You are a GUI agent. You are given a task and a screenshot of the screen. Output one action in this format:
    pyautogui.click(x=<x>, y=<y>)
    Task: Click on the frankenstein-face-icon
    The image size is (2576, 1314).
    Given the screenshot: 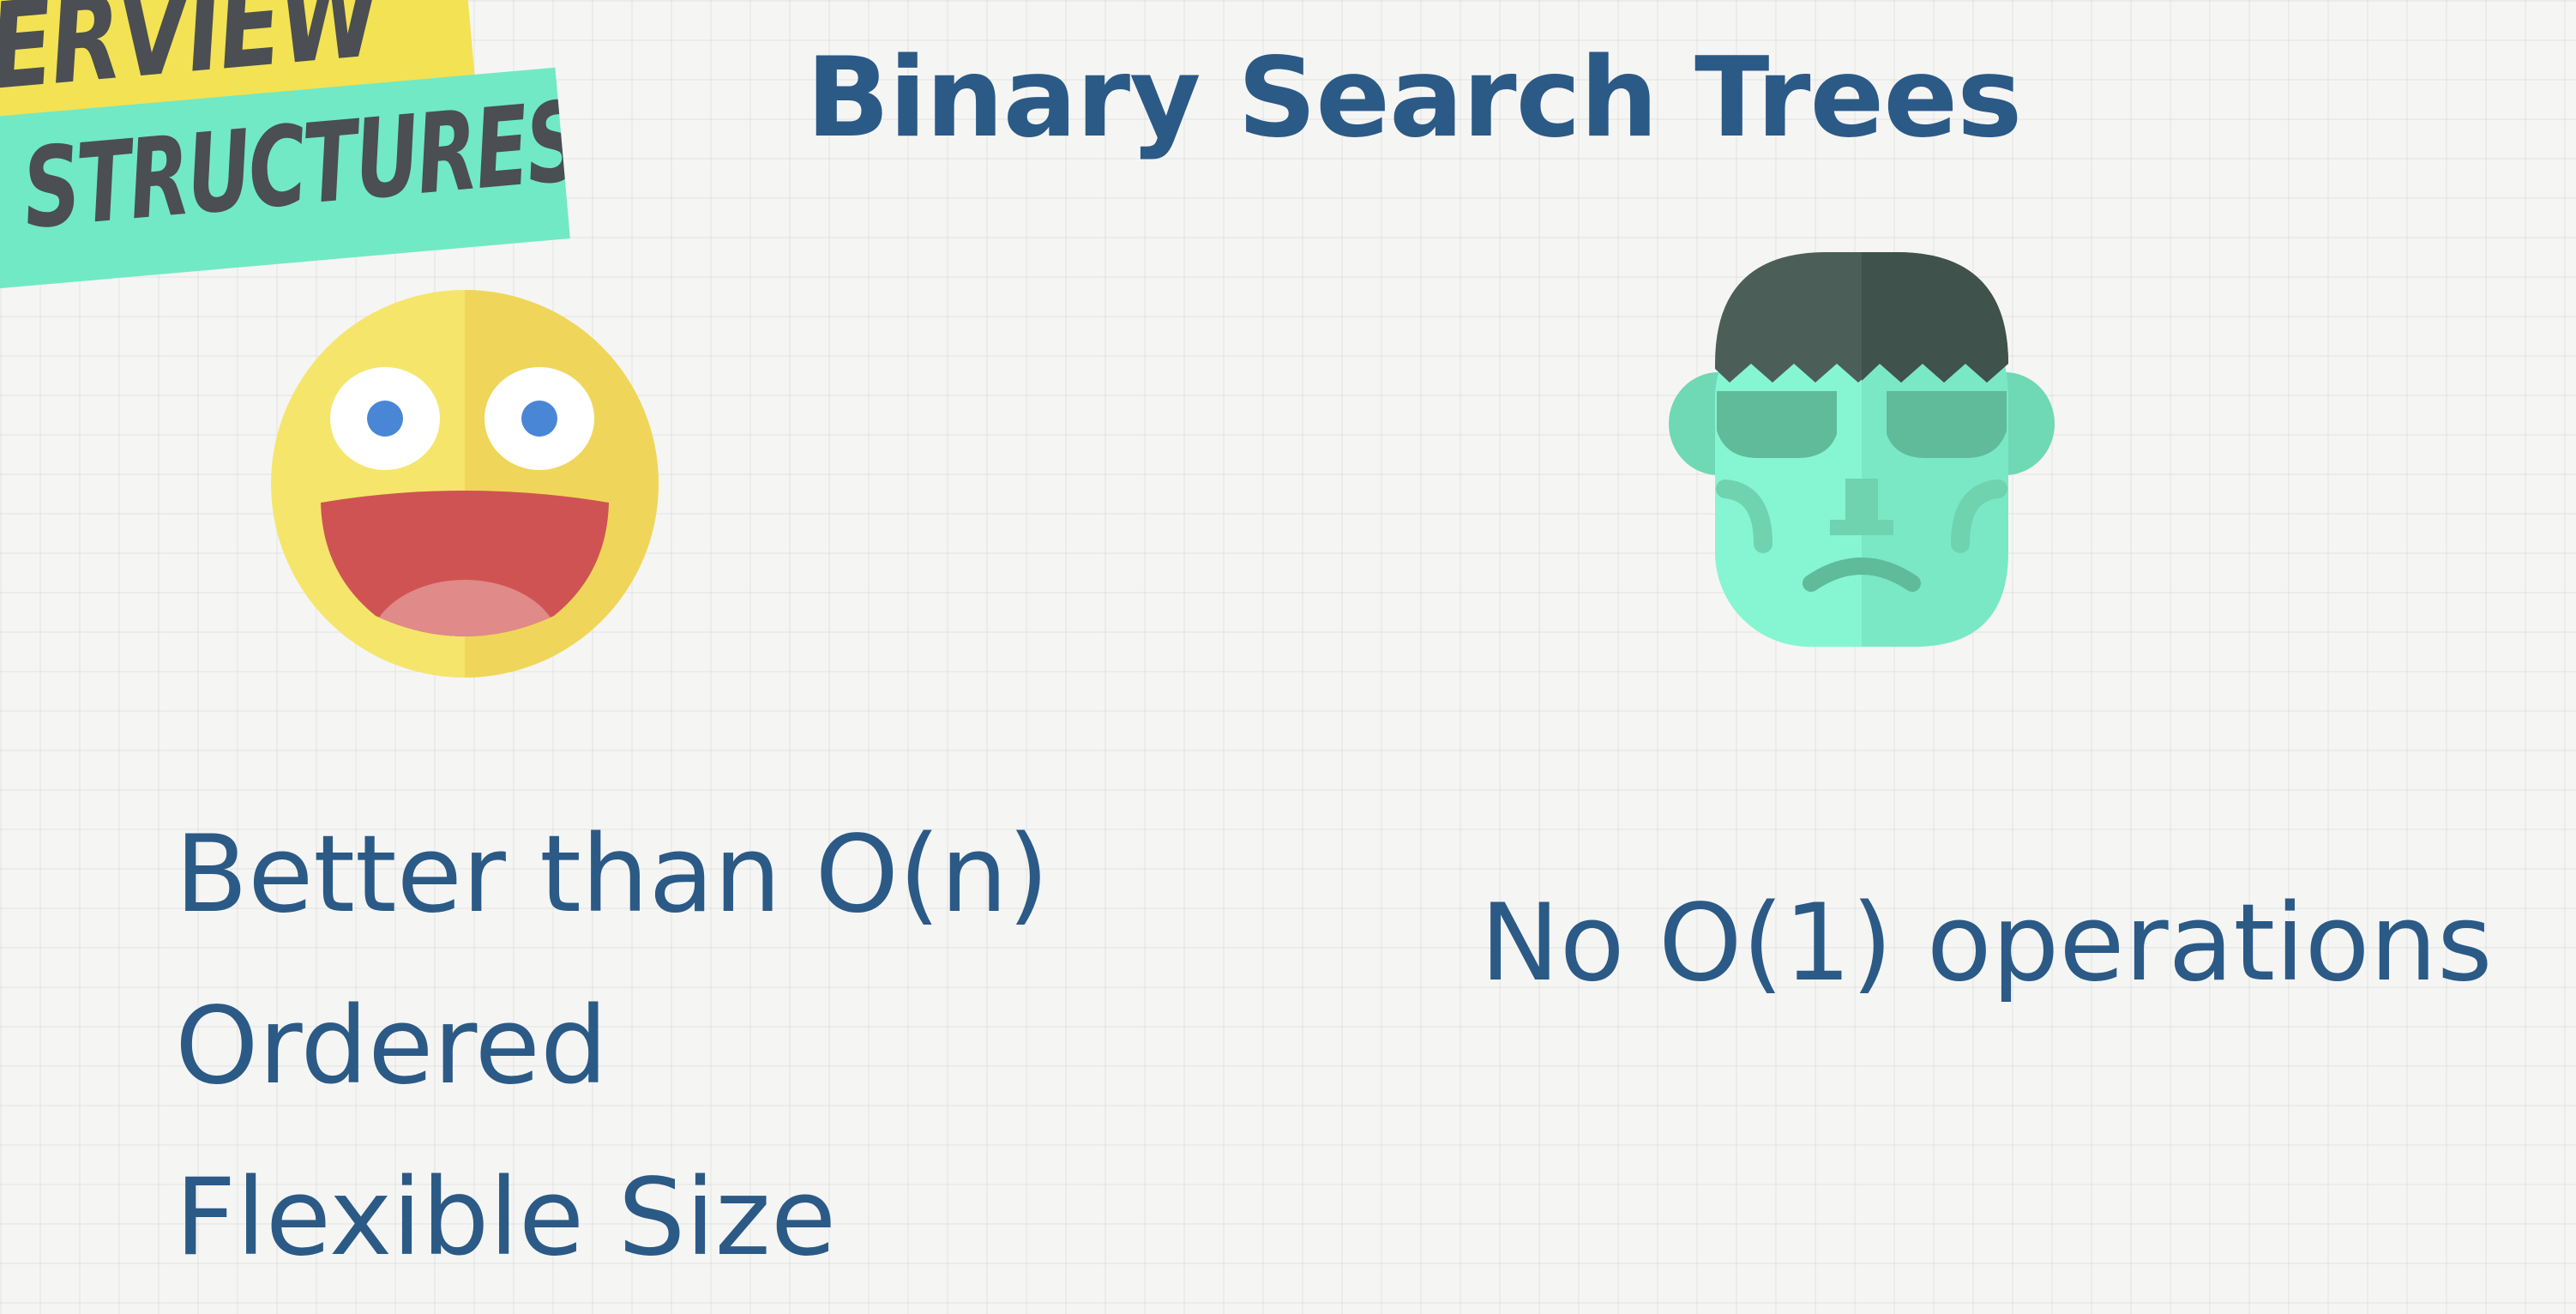 What is the action you would take?
    pyautogui.click(x=1862, y=450)
    